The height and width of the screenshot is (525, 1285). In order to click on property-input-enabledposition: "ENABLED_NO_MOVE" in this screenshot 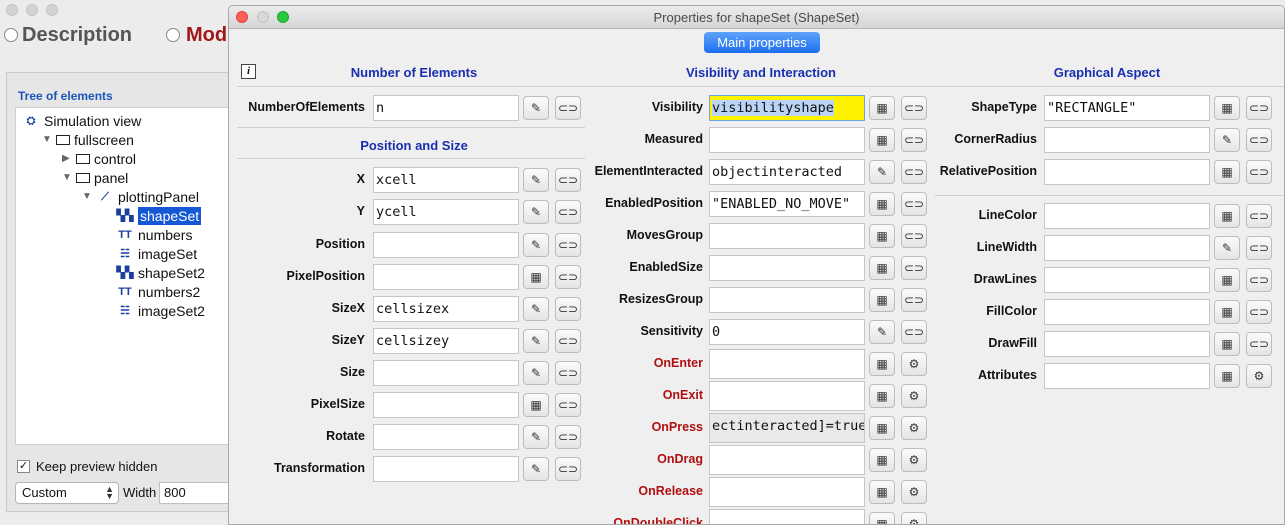, I will do `click(787, 204)`.